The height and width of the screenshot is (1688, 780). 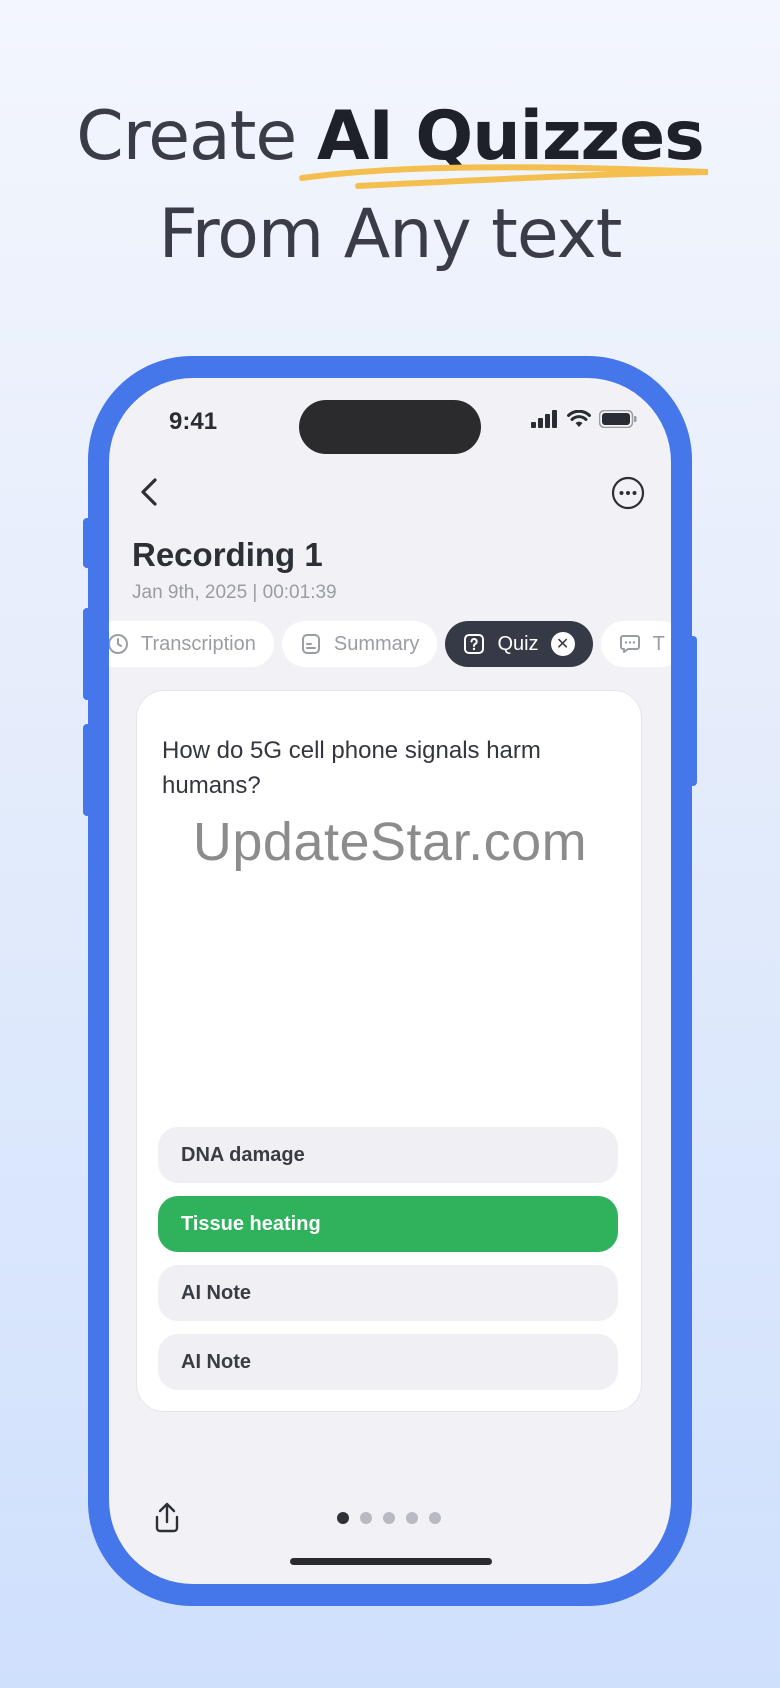 What do you see at coordinates (150, 492) in the screenshot?
I see `back-icon` at bounding box center [150, 492].